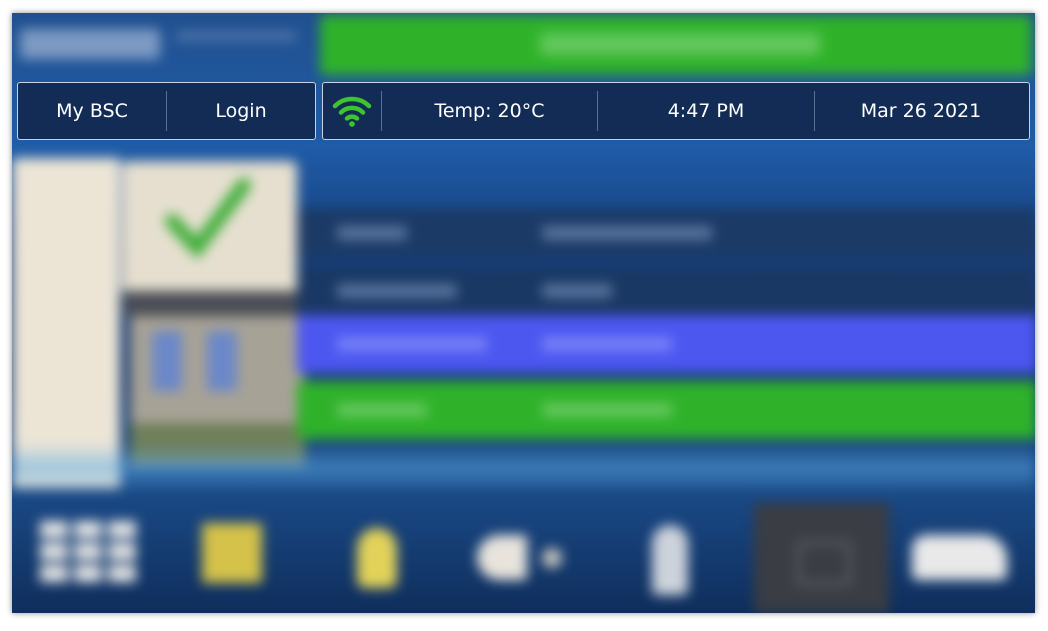 This screenshot has width=1048, height=631. I want to click on date-value: Mar 26 2021, so click(921, 111).